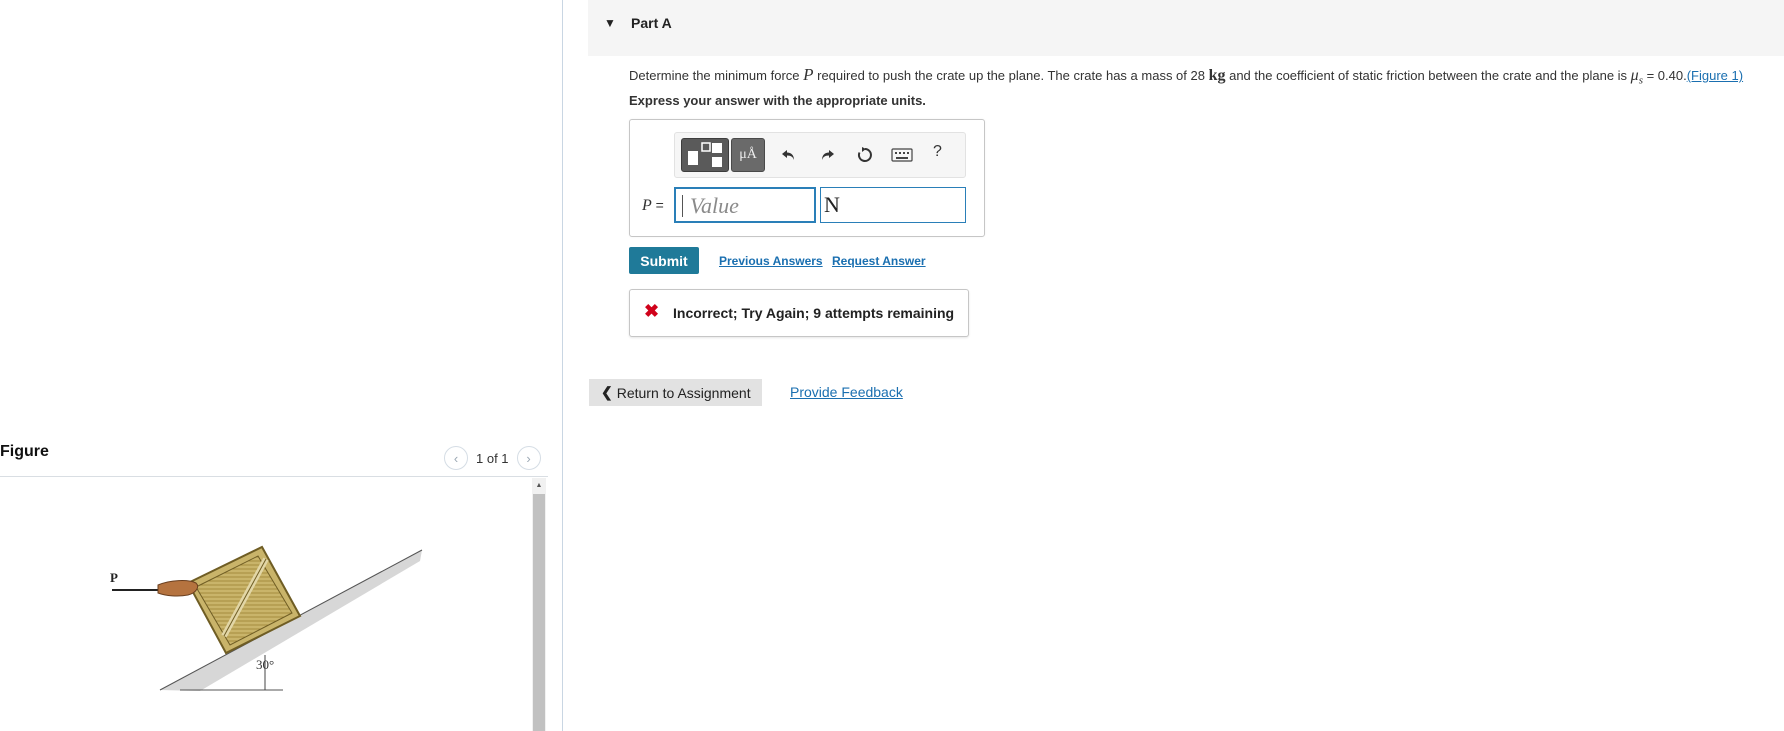 The image size is (1784, 731). Describe the element at coordinates (832, 204) in the screenshot. I see `unit-value: N` at that location.